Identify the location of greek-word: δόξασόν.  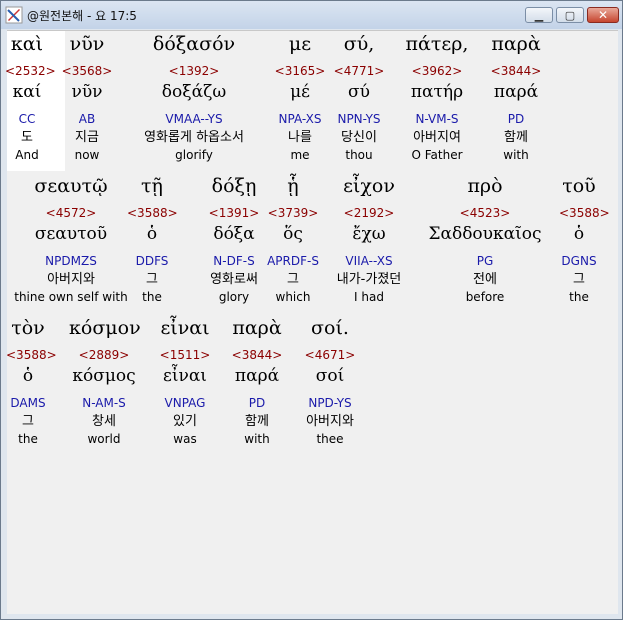
(194, 44).